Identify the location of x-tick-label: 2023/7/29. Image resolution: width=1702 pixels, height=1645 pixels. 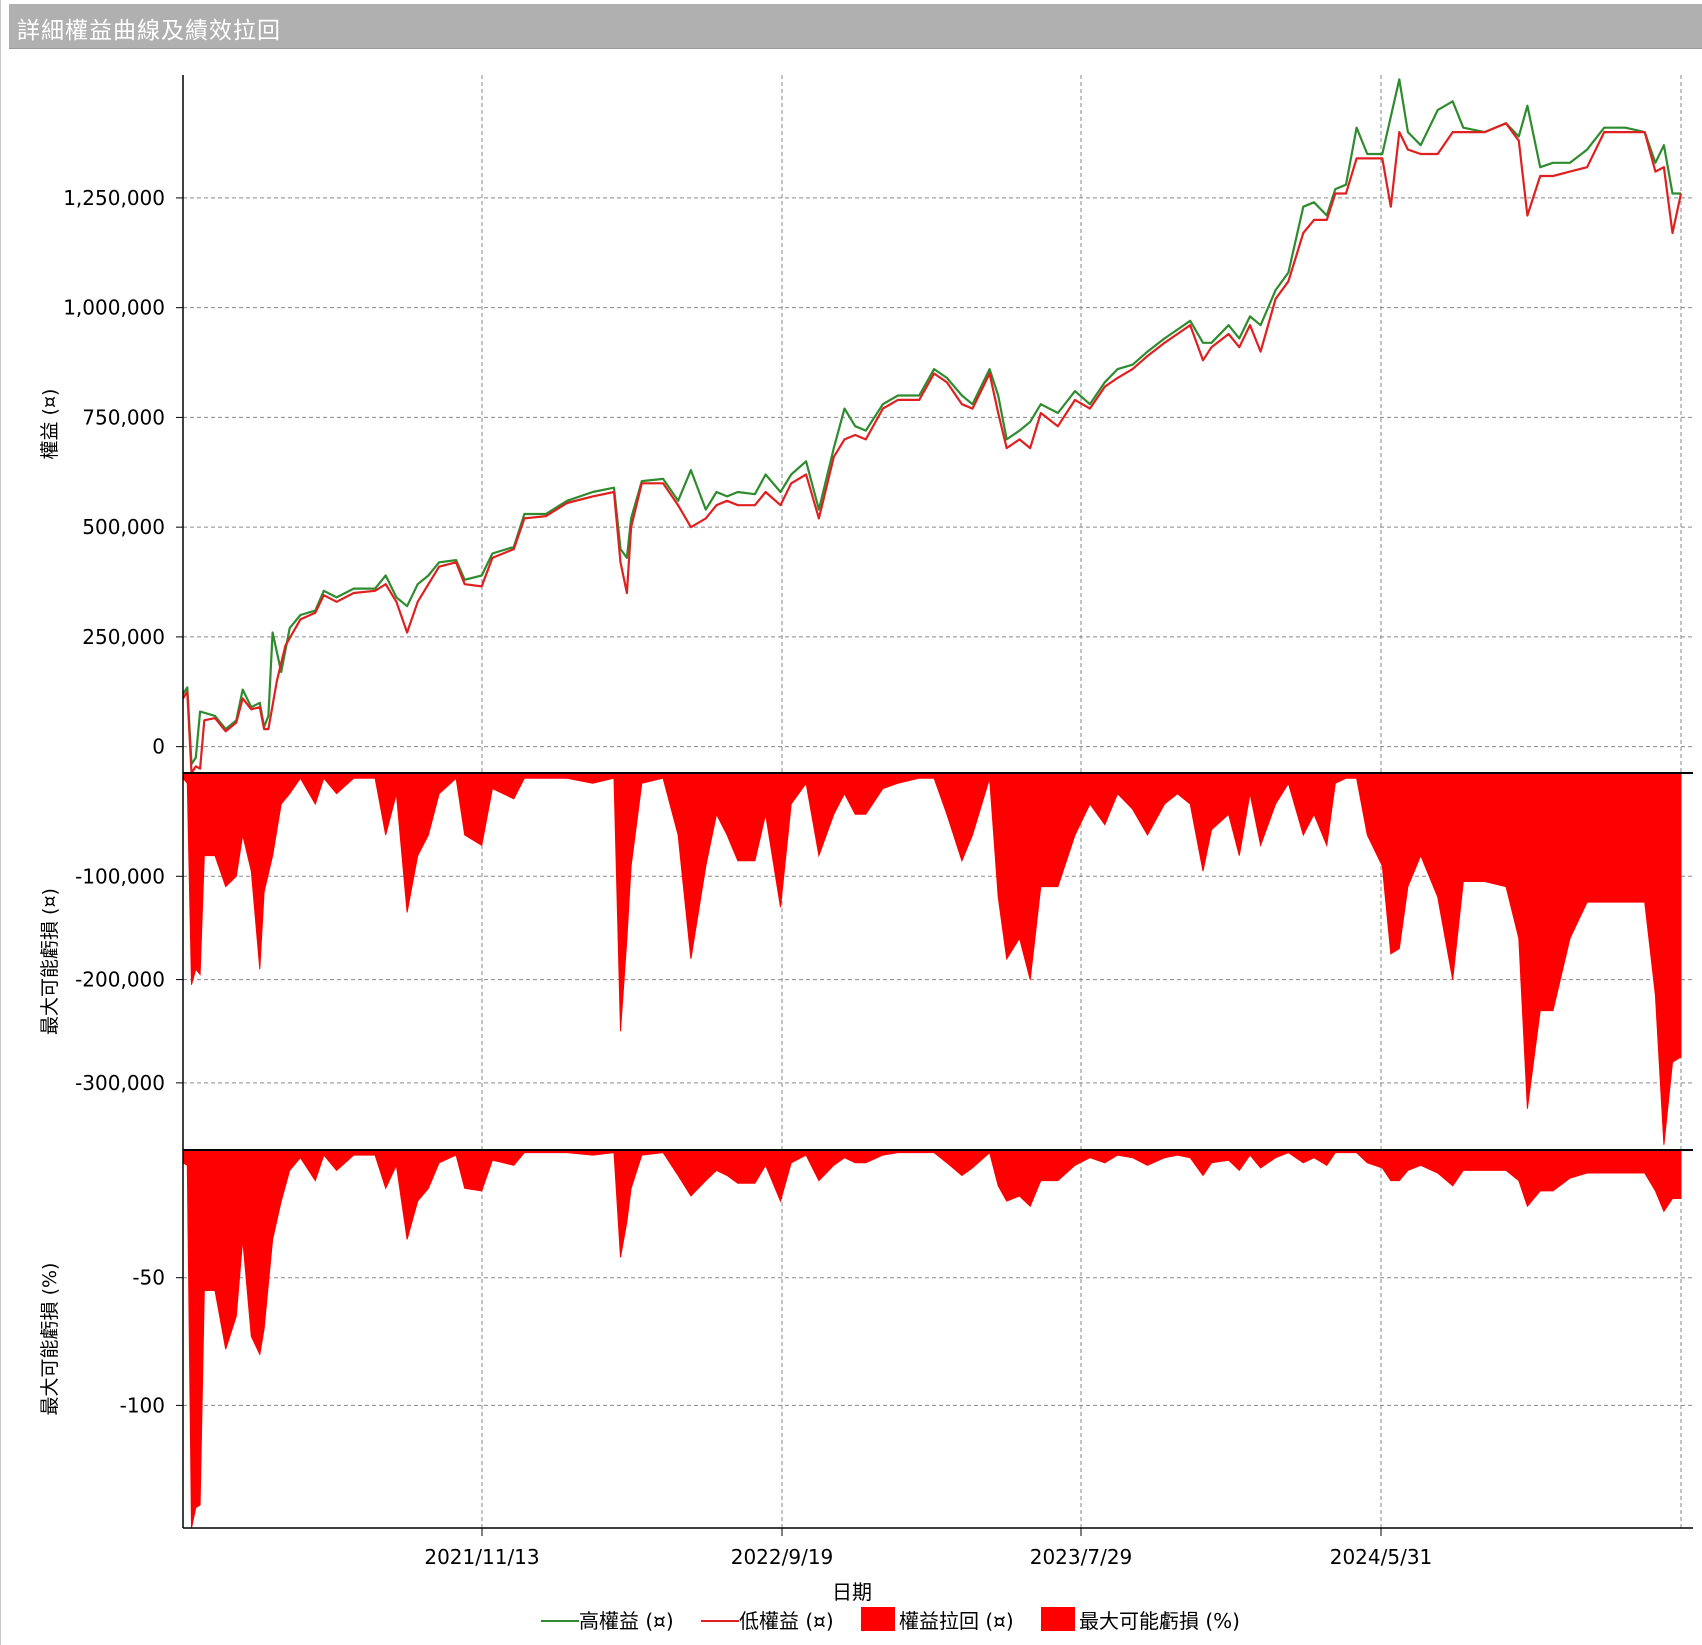
(1081, 1557).